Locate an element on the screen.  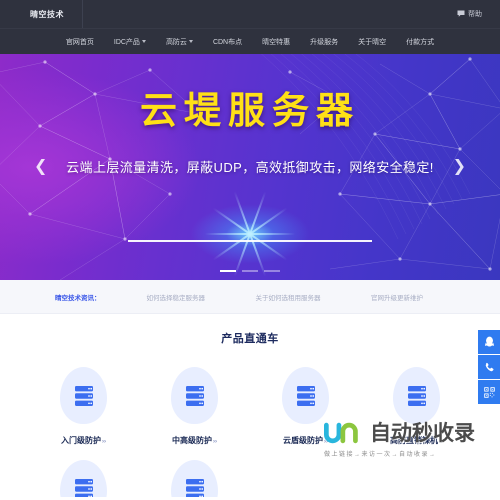
product-label: 高防直销裸机 is located at coordinates (414, 440).